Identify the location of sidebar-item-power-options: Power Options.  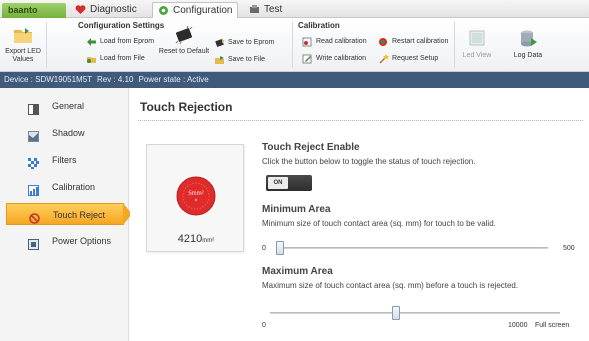
(64, 241).